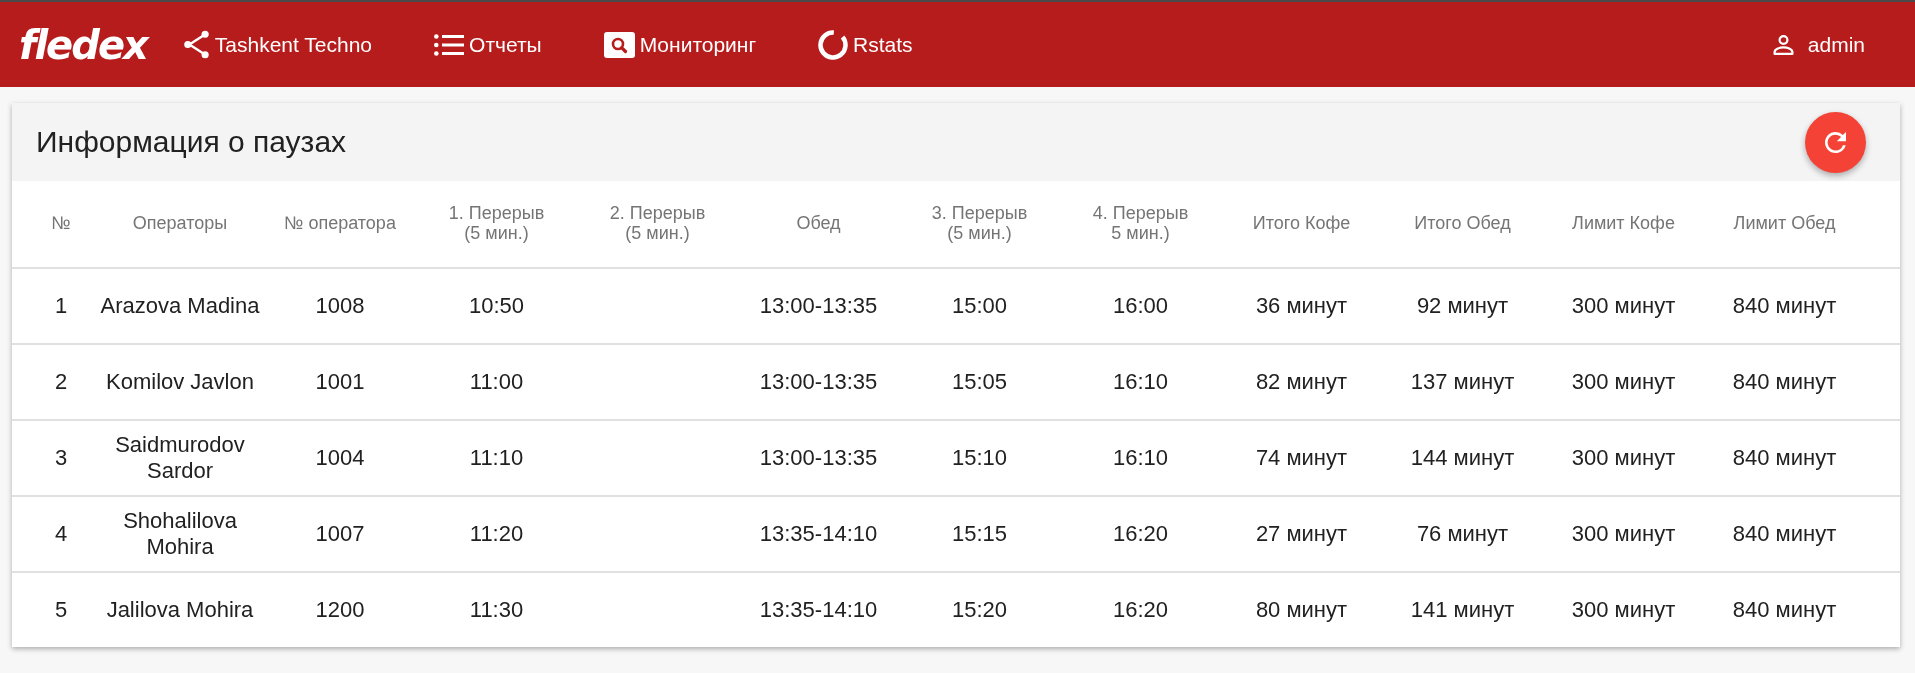  Describe the element at coordinates (865, 44) in the screenshot. I see `nav-link: Rstats` at that location.